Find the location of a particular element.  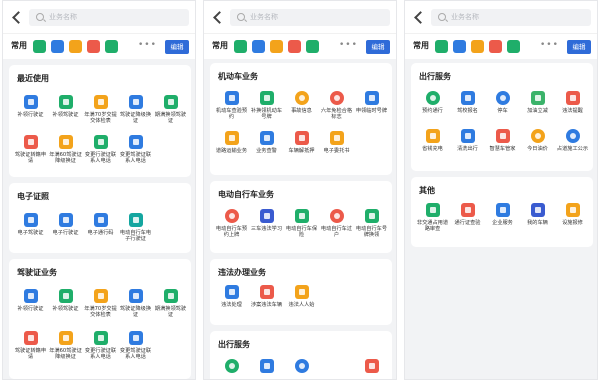

service-item: 停车 is located at coordinates (502, 102).